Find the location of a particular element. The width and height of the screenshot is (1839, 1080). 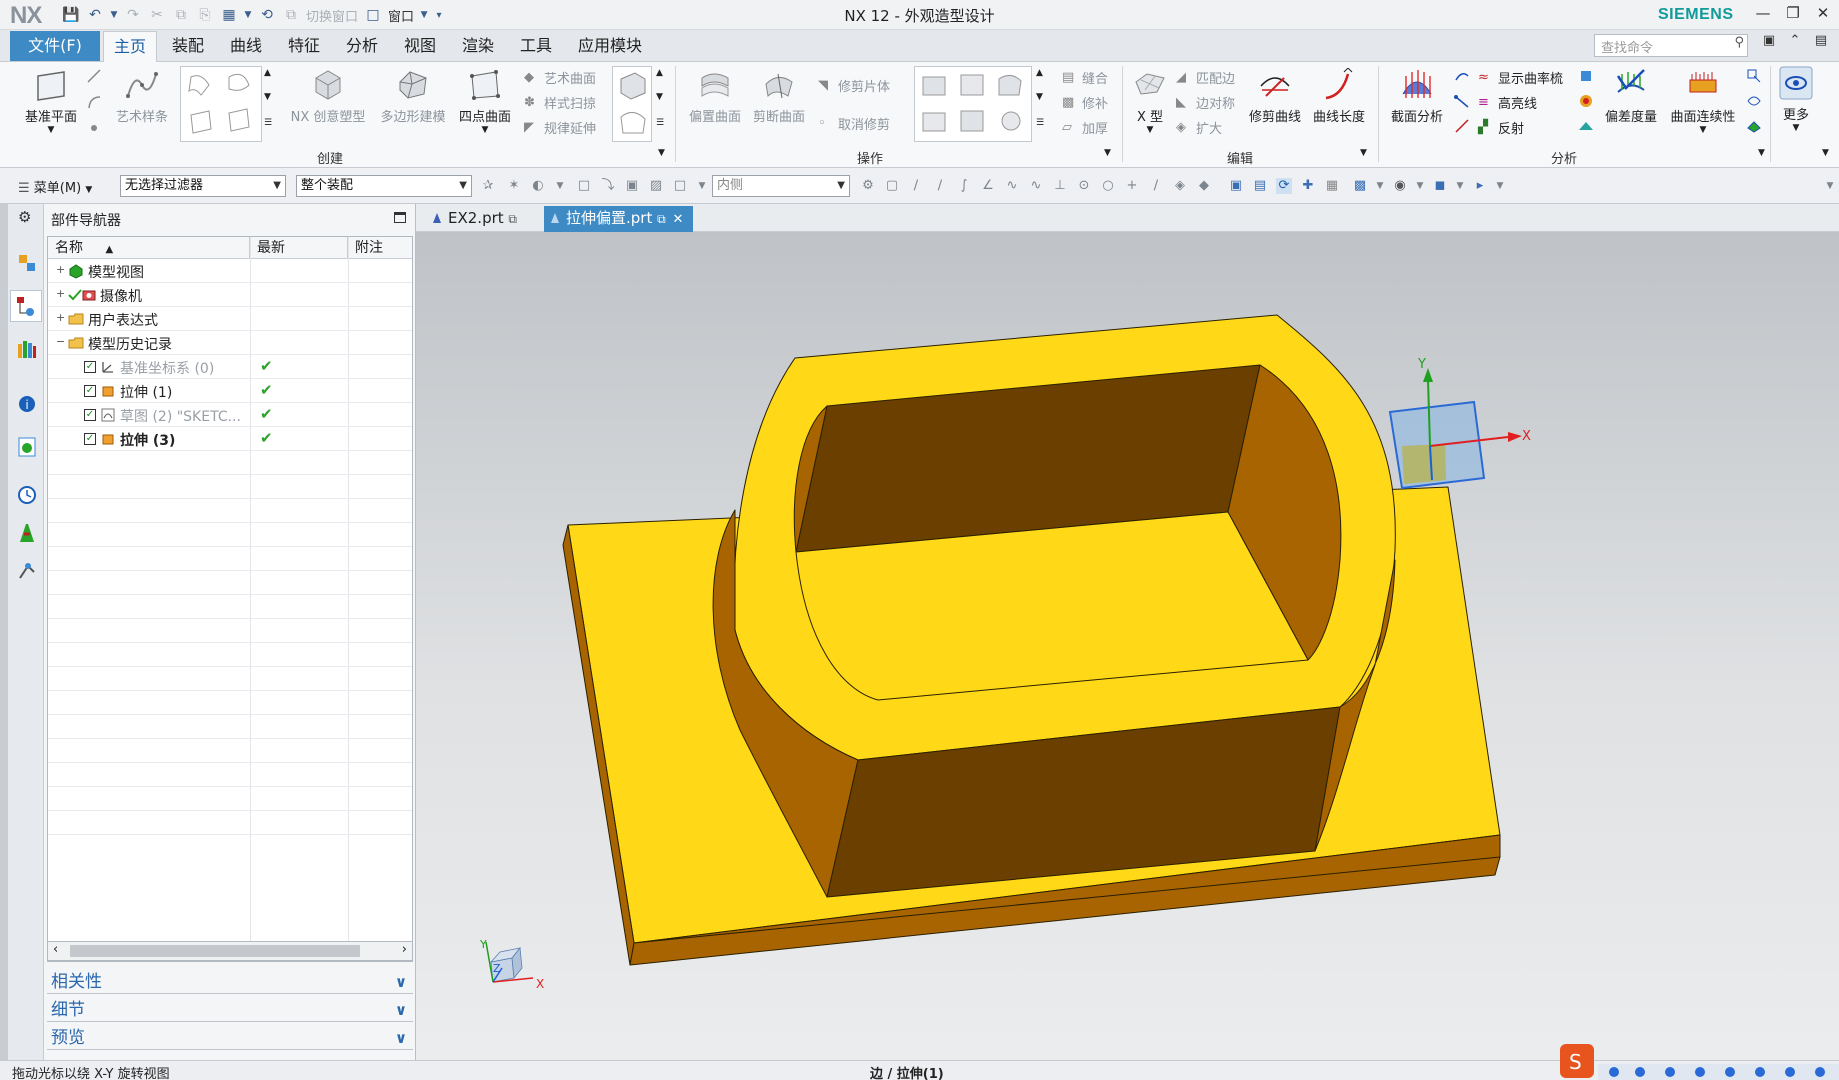

curve-tools-icon is located at coordinates (1462, 76).